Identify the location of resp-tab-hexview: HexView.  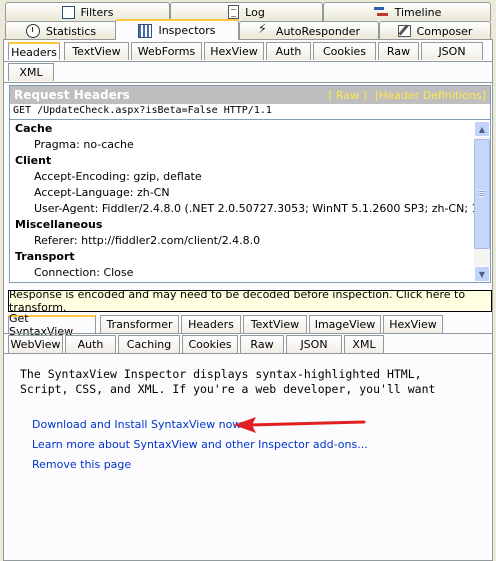
(413, 324).